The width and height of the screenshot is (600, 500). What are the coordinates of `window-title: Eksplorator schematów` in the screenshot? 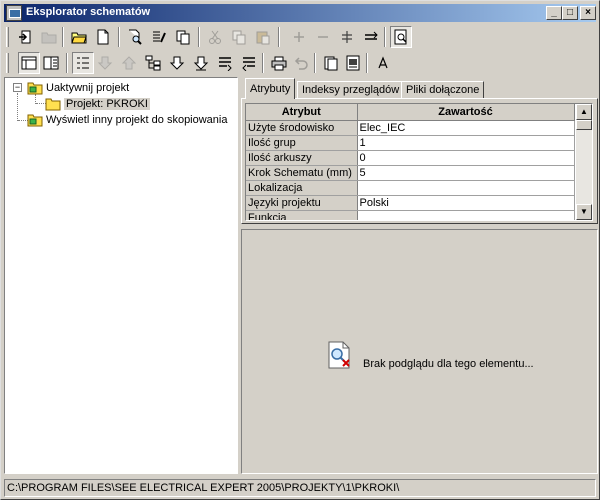 It's located at (88, 12).